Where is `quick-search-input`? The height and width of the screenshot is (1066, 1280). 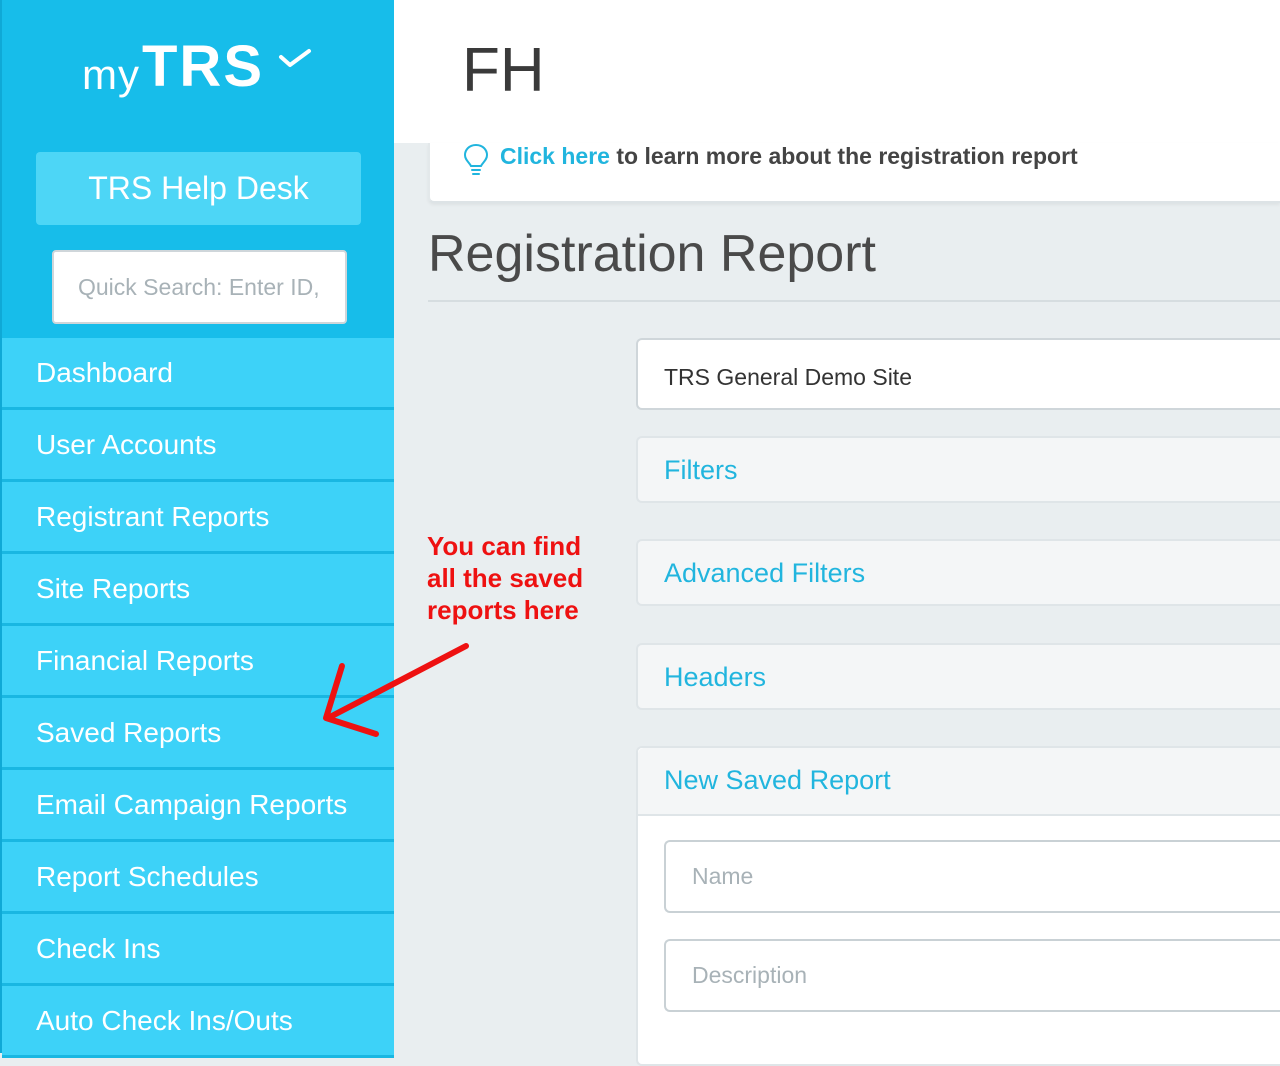
quick-search-input is located at coordinates (199, 287).